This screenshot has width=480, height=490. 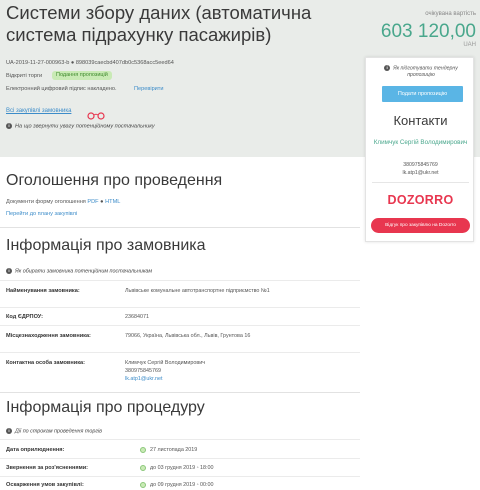 What do you see at coordinates (469, 45) in the screenshot?
I see `currency: UAH` at bounding box center [469, 45].